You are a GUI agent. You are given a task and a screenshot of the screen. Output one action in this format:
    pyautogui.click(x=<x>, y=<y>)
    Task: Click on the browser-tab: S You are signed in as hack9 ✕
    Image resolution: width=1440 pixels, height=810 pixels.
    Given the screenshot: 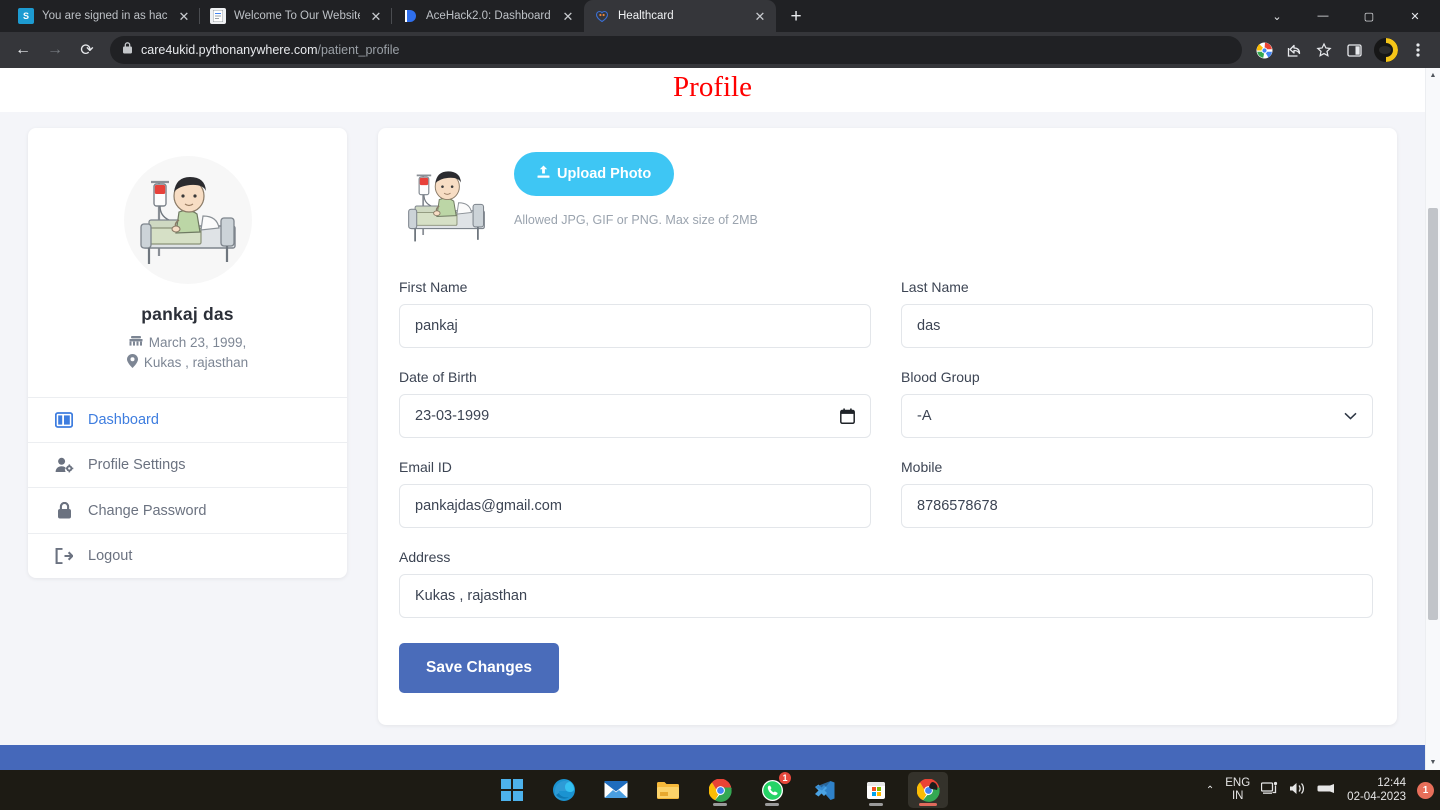 What is the action you would take?
    pyautogui.click(x=104, y=16)
    